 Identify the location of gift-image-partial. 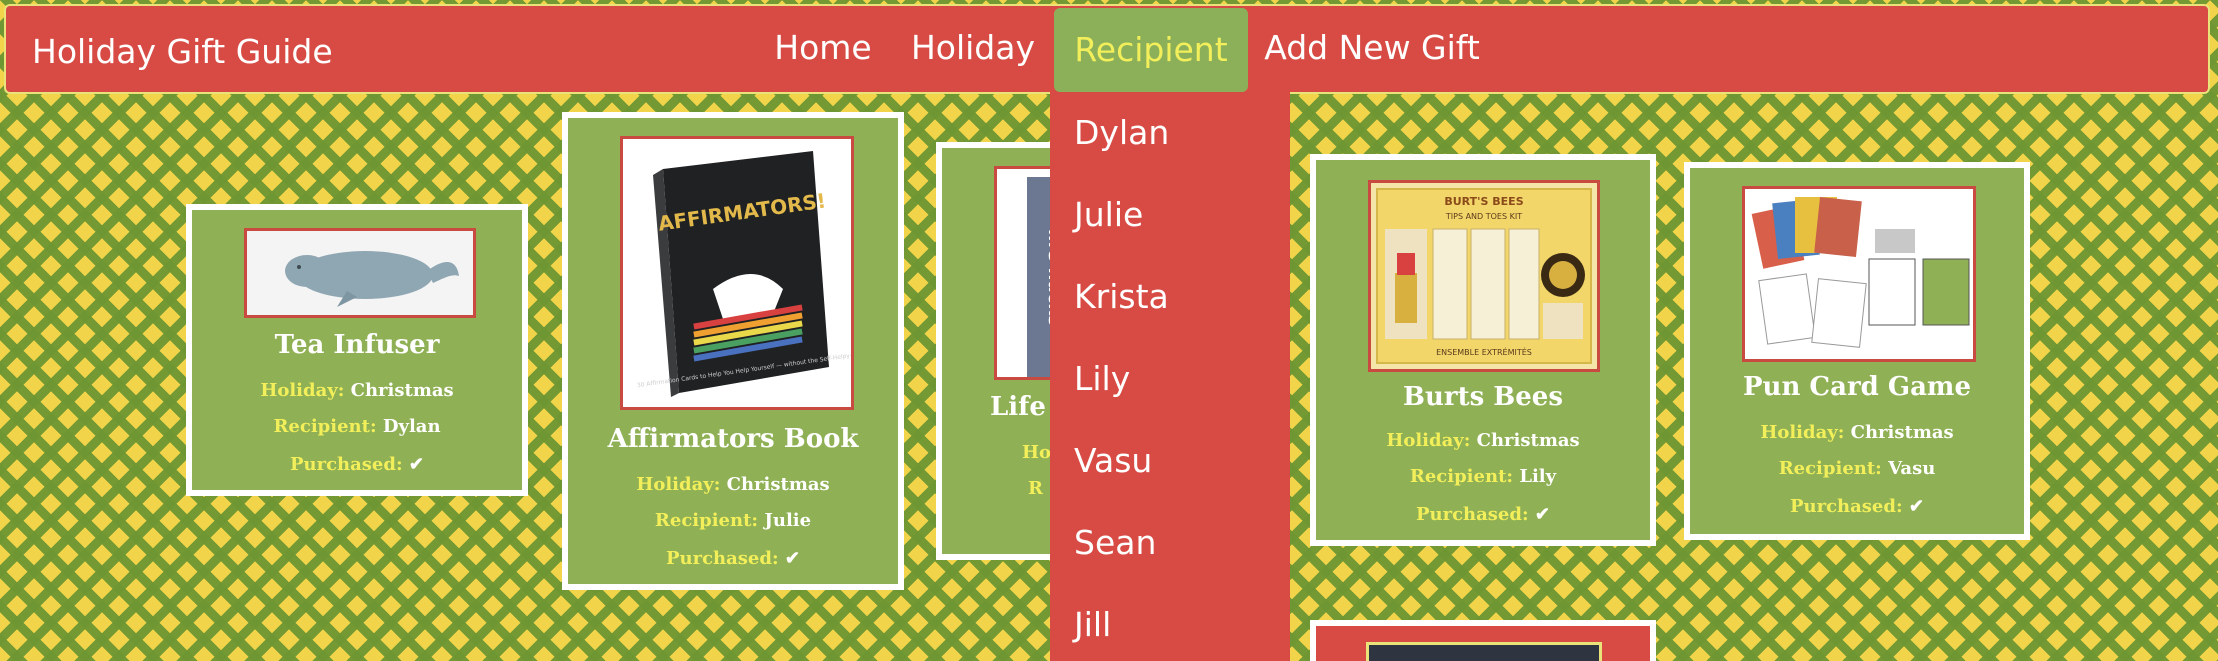
(1484, 651).